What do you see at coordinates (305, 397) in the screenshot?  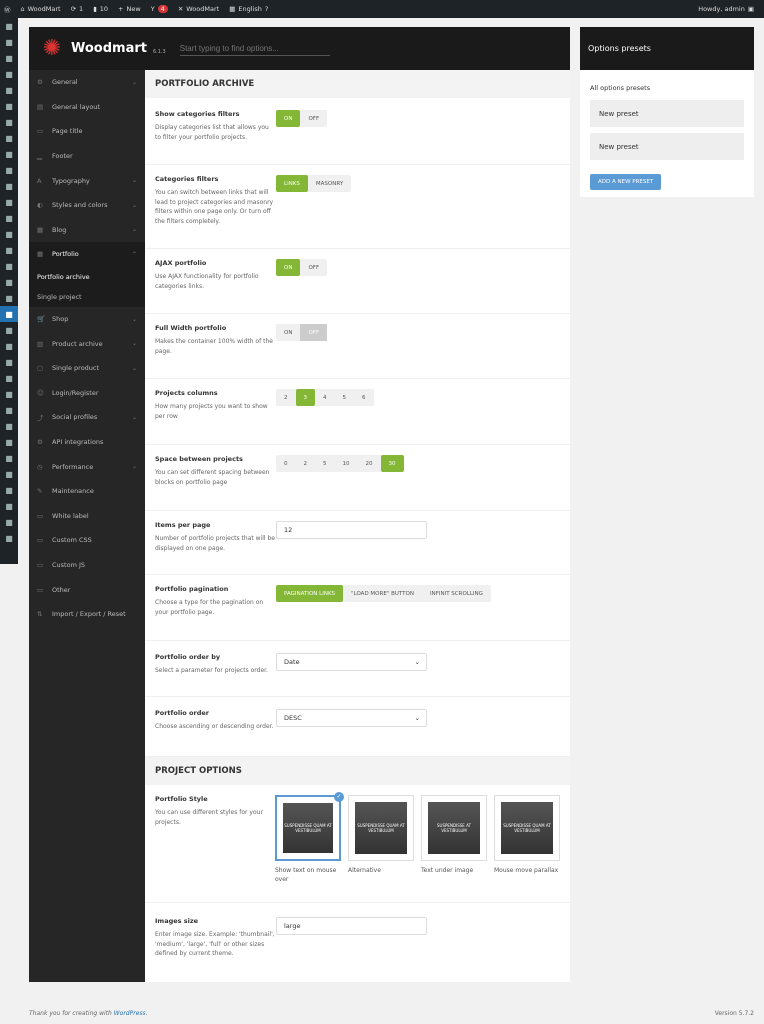 I see `option-button: 3` at bounding box center [305, 397].